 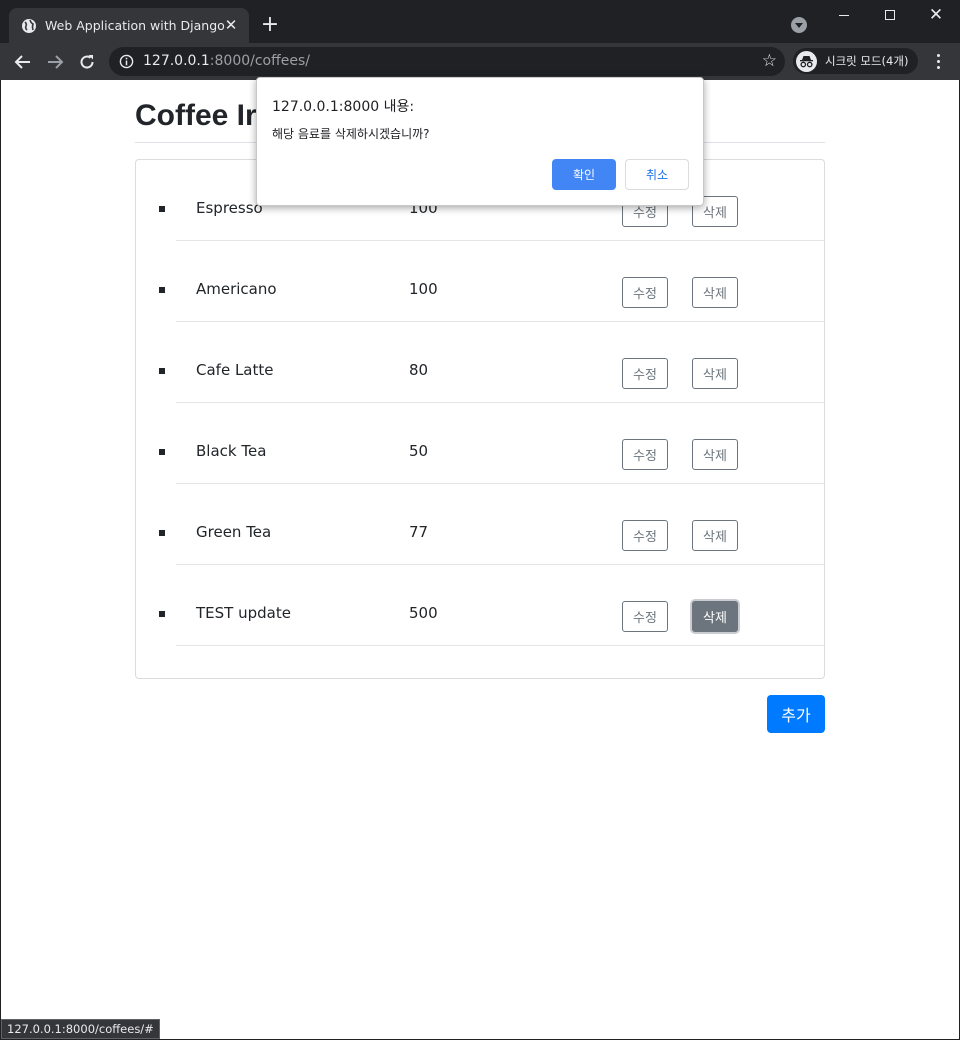 I want to click on tab-title: Web Application with Django, so click(x=135, y=25).